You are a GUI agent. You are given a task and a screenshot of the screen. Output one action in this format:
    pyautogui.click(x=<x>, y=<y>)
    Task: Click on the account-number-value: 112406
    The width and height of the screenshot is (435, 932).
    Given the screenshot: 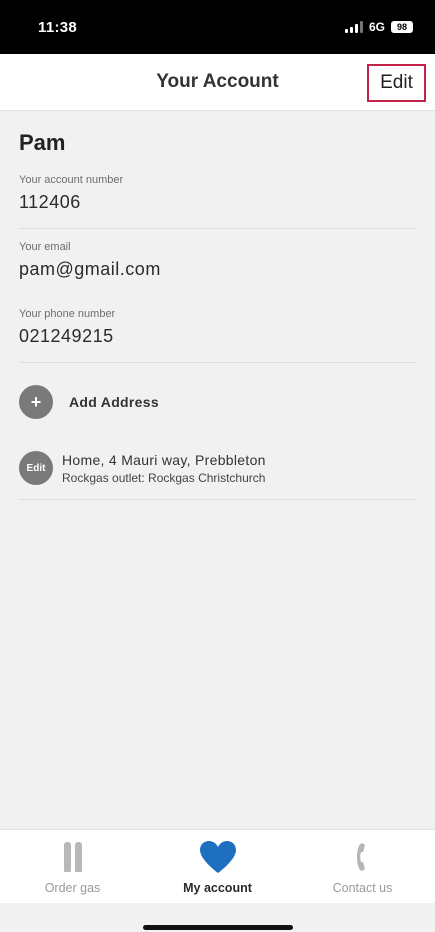 What is the action you would take?
    pyautogui.click(x=50, y=202)
    